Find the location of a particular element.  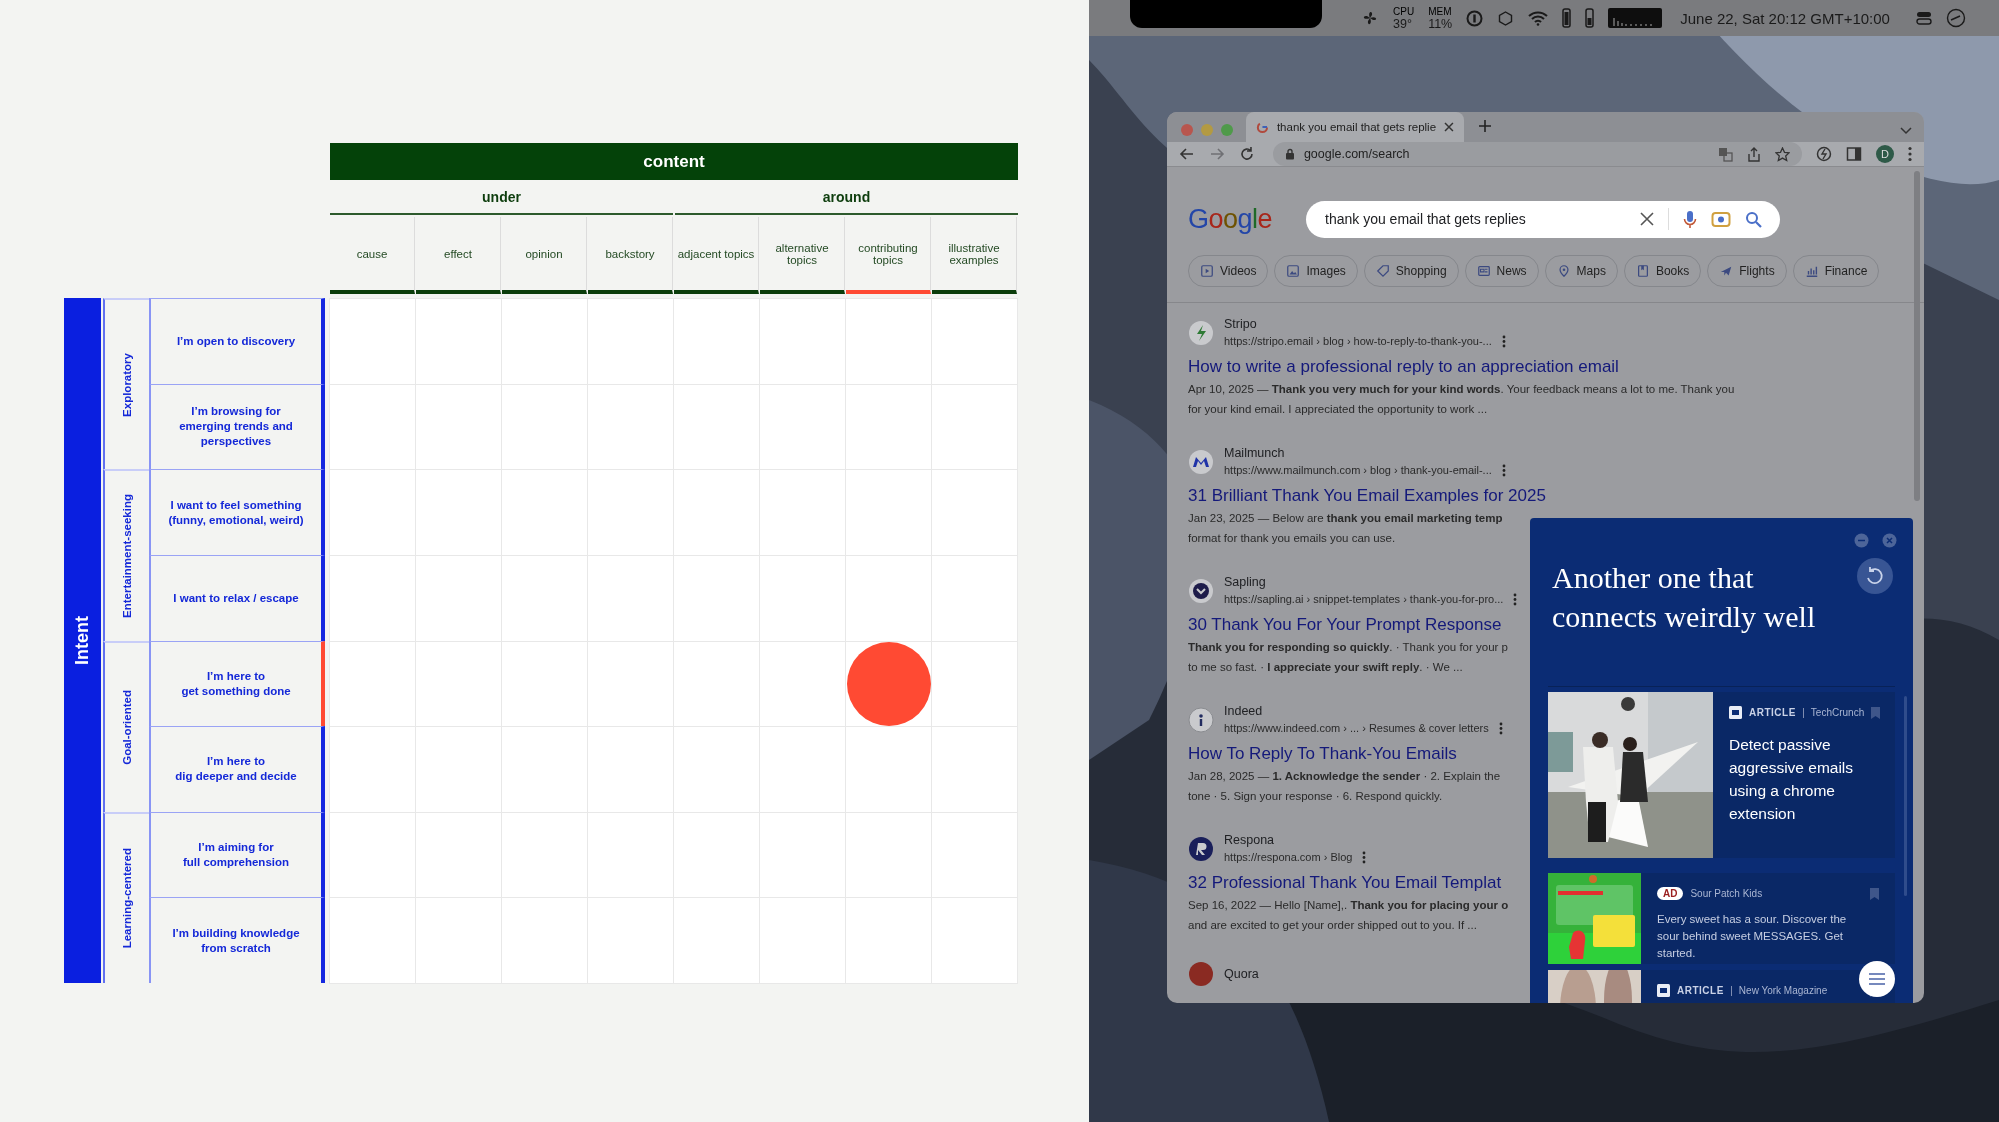

row-label: I’m here to get something done is located at coordinates (237, 683).